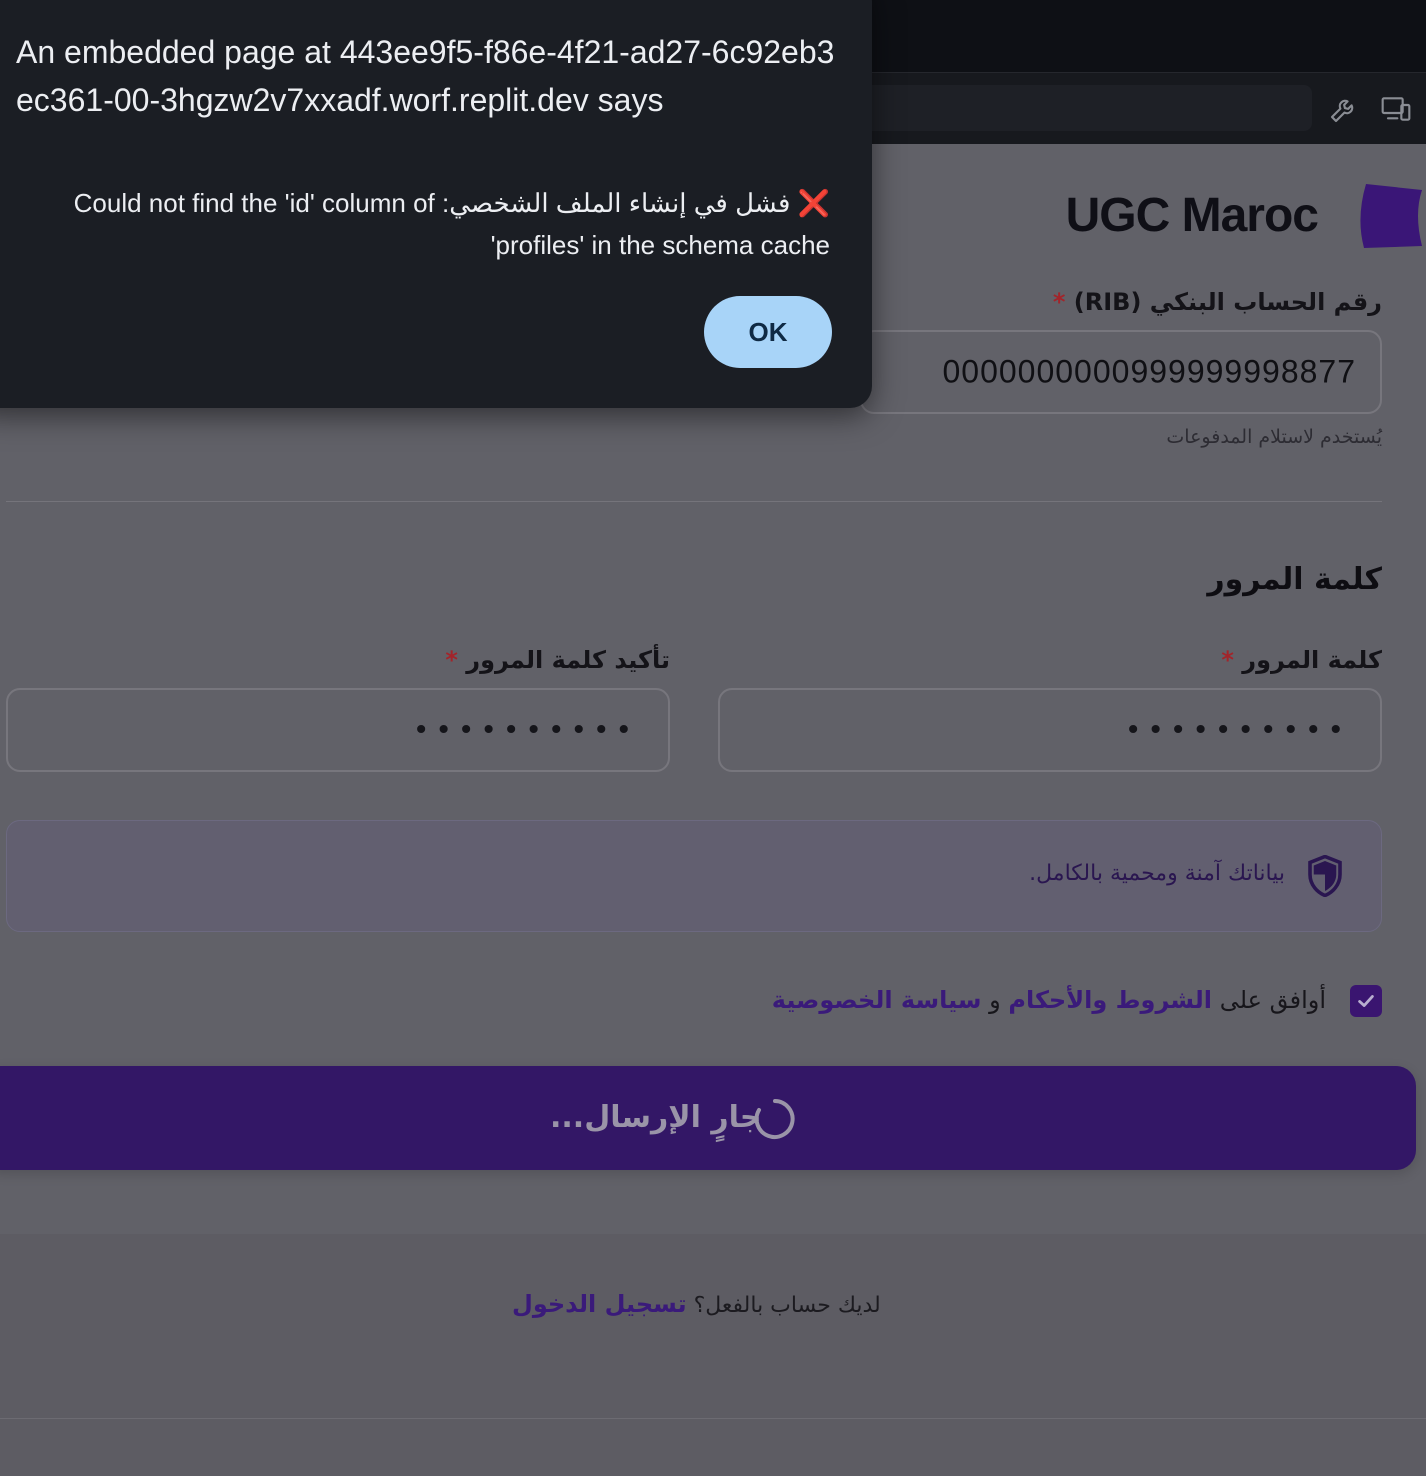  What do you see at coordinates (1301, 660) in the screenshot?
I see `password-label: كلمة المرور *` at bounding box center [1301, 660].